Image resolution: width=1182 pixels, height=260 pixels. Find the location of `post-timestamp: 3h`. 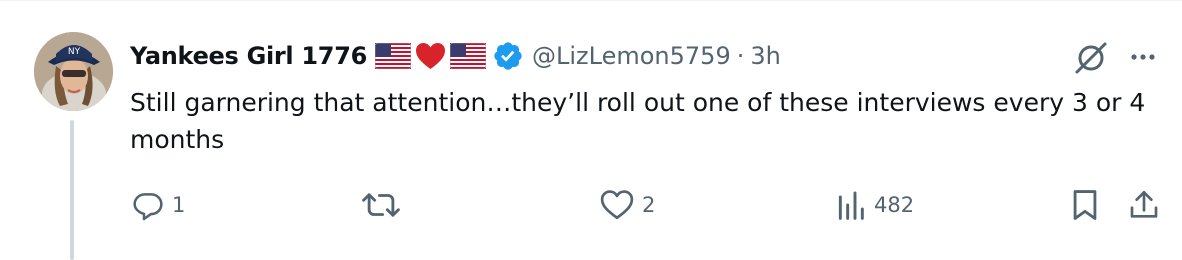

post-timestamp: 3h is located at coordinates (765, 56).